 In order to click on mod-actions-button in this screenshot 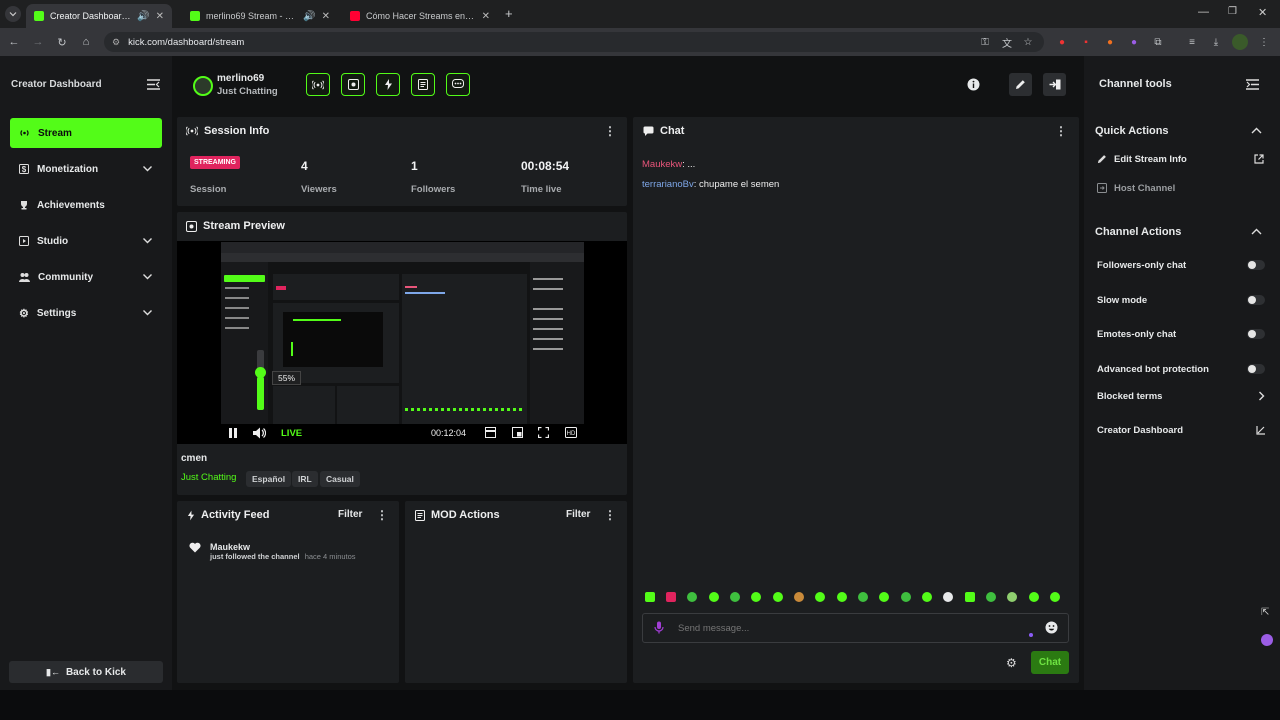, I will do `click(423, 84)`.